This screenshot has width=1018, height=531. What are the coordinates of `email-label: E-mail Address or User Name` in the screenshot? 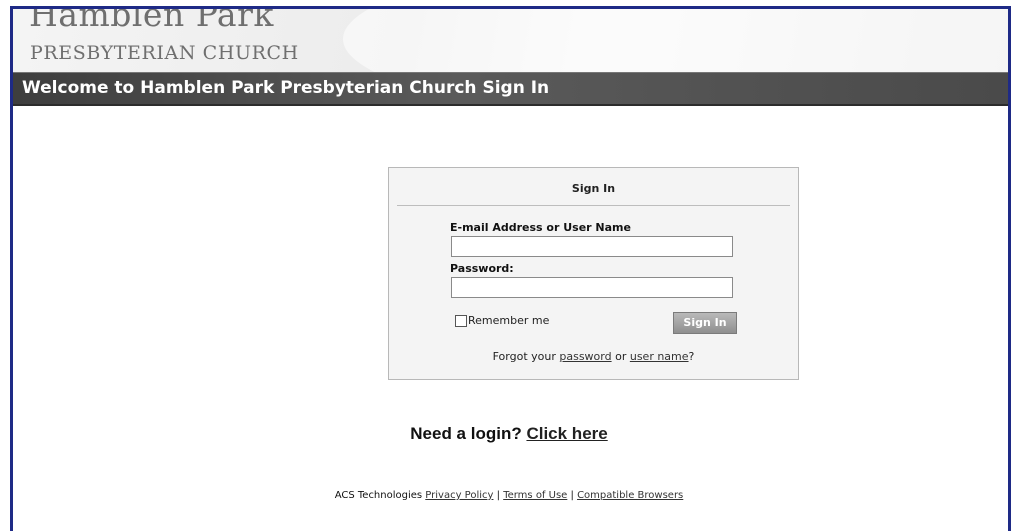 It's located at (540, 227).